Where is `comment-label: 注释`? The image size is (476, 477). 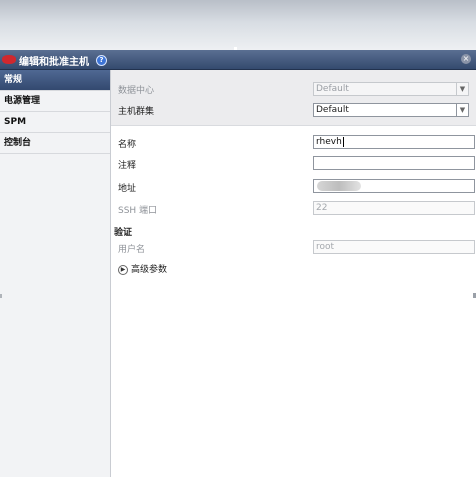
comment-label: 注释 is located at coordinates (127, 166).